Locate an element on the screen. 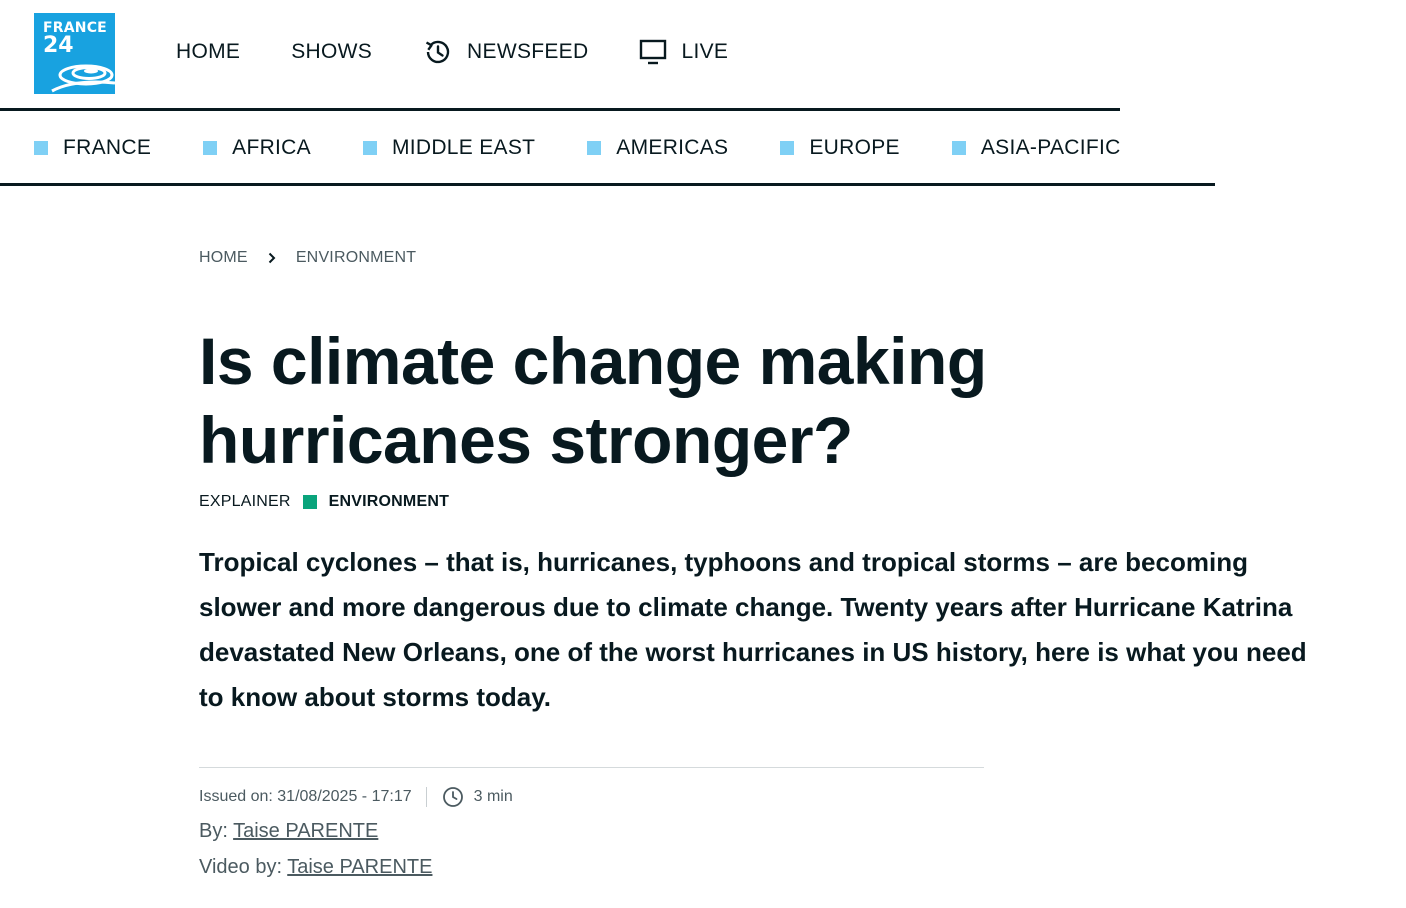  article-meta: Issued on: 31/08/2025 - 17:17 3 min is located at coordinates (356, 797).